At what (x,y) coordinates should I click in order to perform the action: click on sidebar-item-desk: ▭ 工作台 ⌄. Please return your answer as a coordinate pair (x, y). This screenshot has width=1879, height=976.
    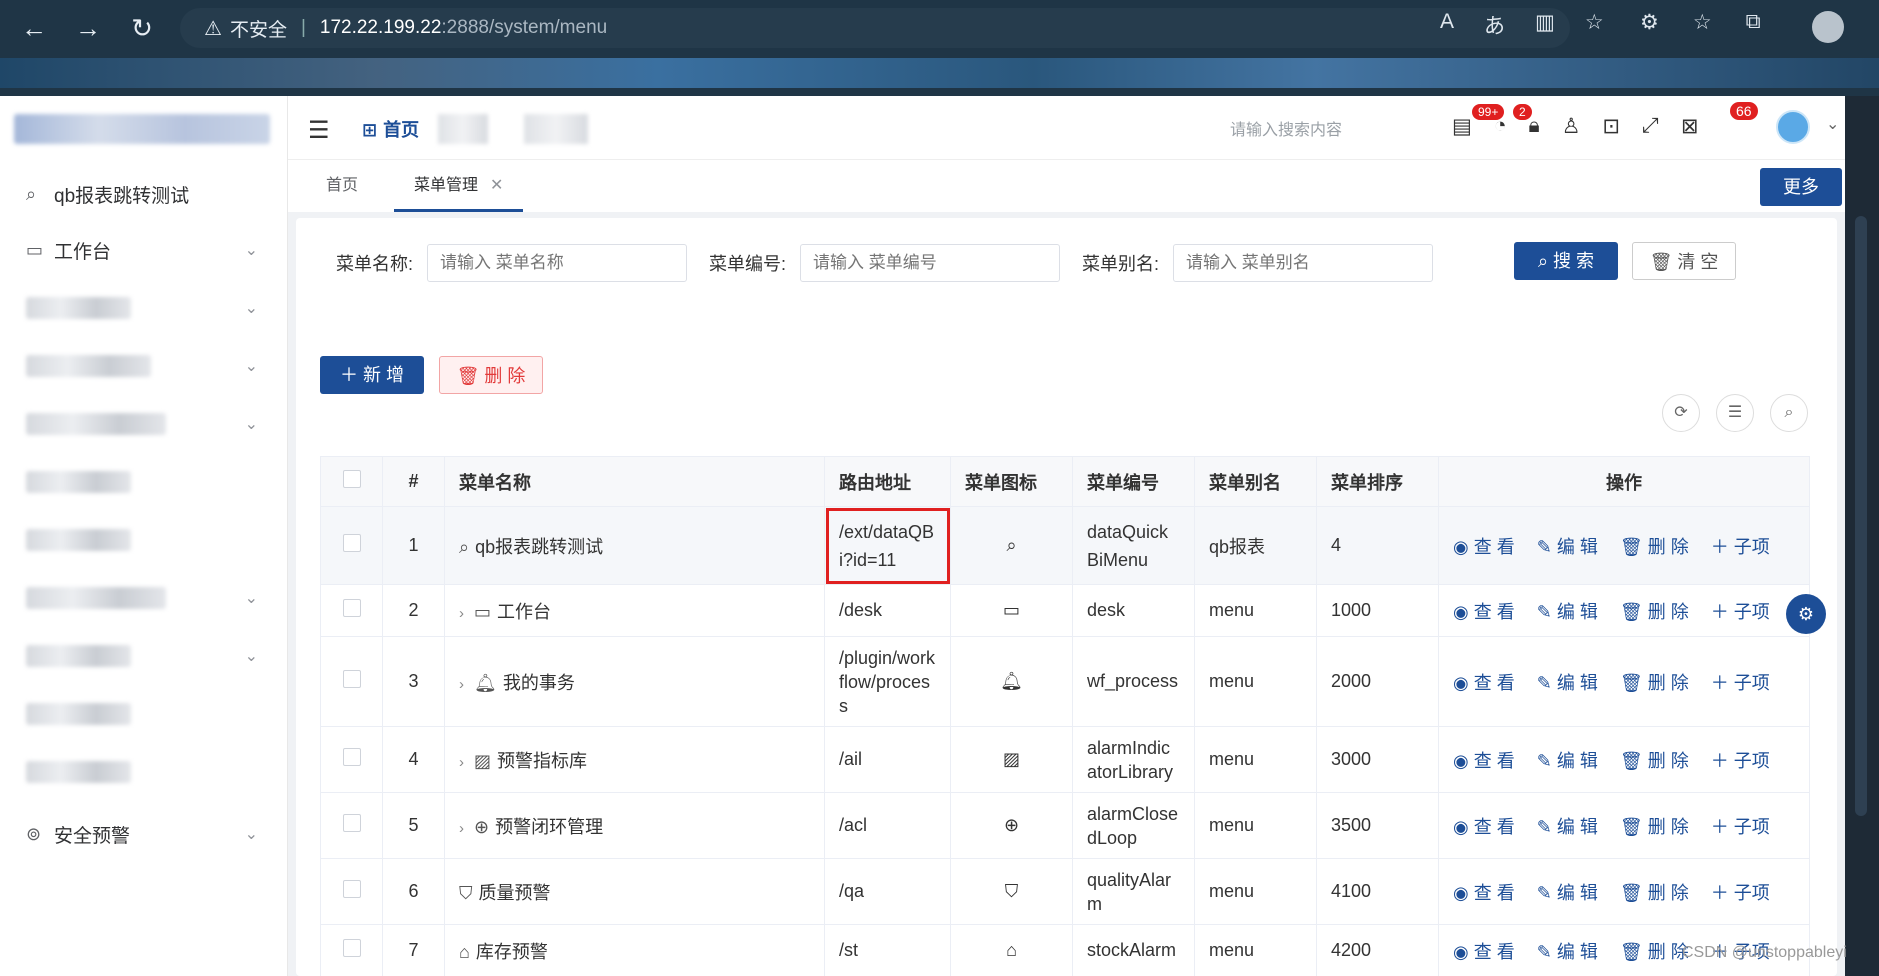
    Looking at the image, I should click on (144, 250).